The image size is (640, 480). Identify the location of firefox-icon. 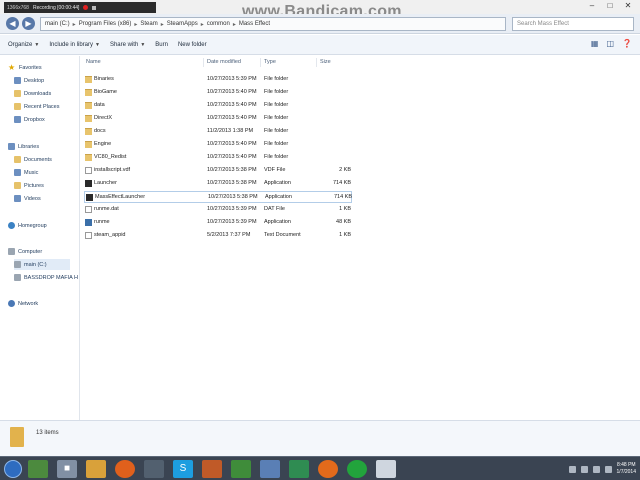
(125, 468).